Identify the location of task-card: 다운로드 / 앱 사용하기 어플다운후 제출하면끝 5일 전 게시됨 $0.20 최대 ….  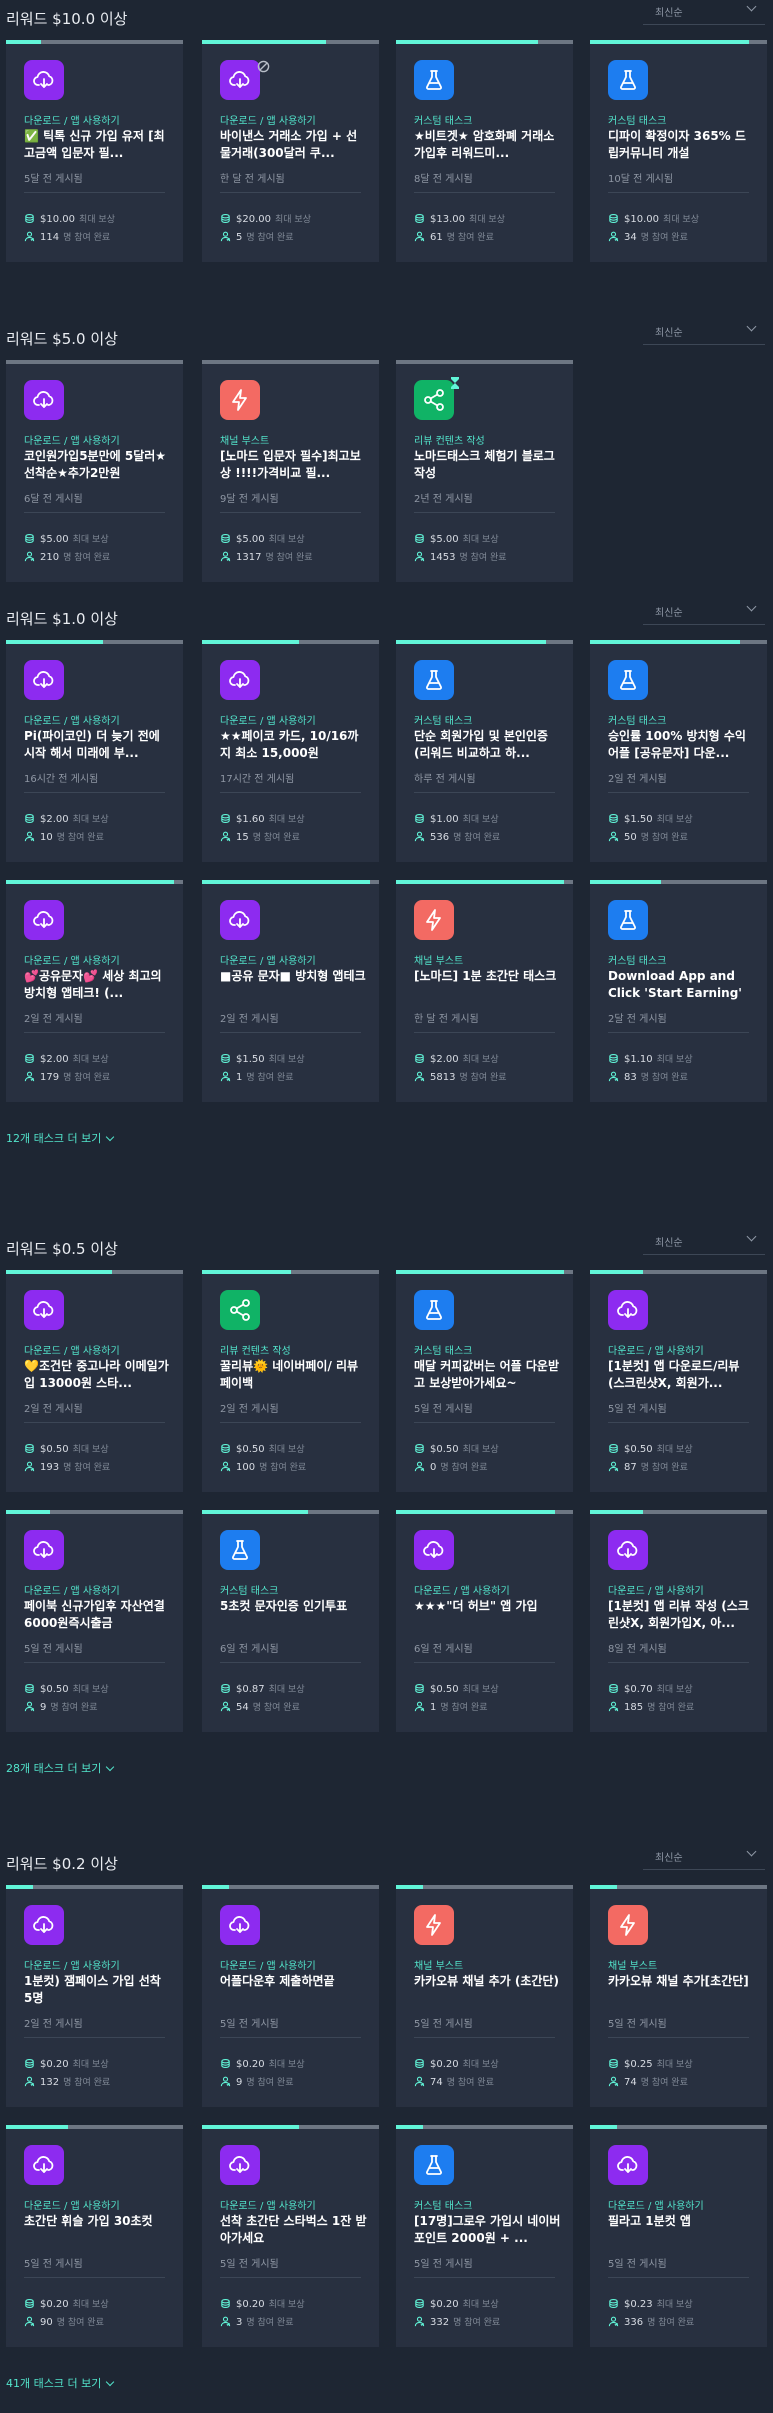
(290, 1996).